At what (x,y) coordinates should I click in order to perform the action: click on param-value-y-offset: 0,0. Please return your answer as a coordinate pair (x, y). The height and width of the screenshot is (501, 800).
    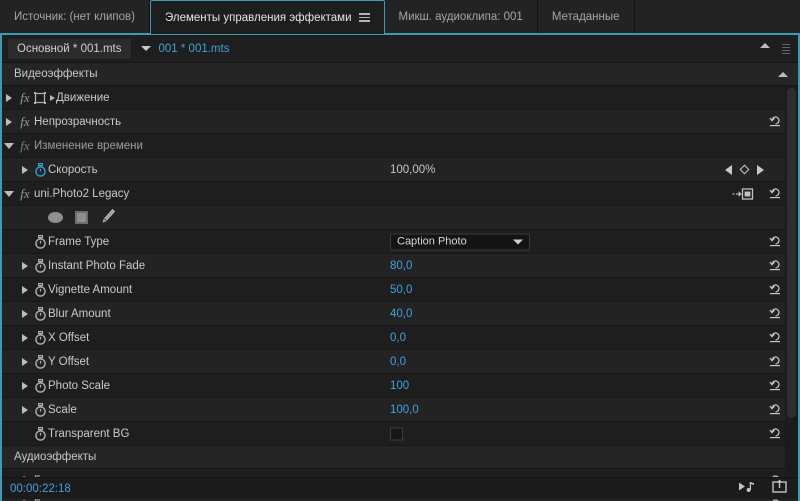
    Looking at the image, I should click on (398, 362).